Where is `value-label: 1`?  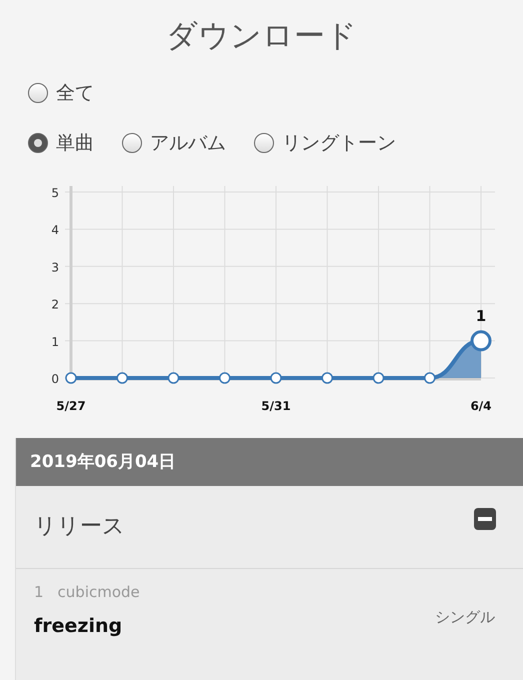 value-label: 1 is located at coordinates (481, 315).